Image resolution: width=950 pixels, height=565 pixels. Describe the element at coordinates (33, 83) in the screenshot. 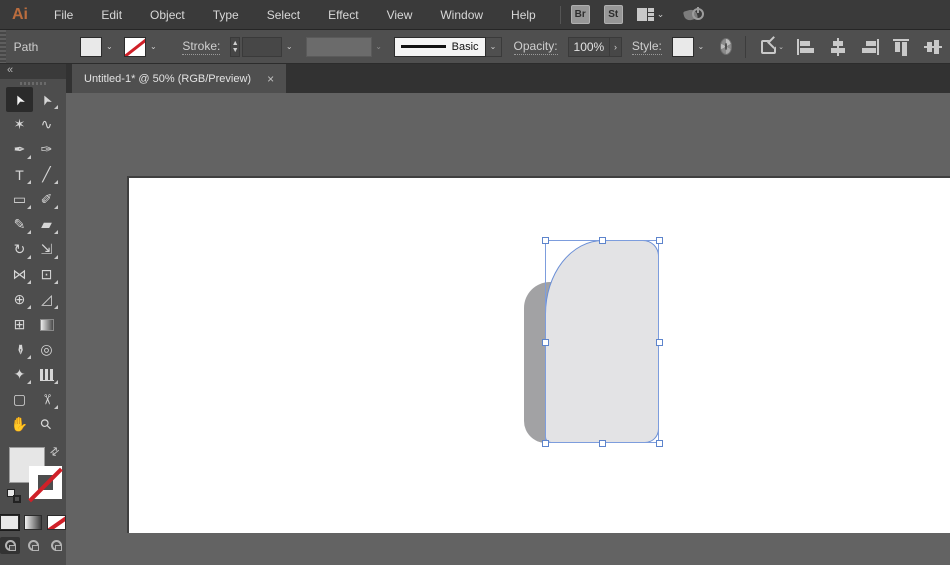

I see `panel-drag-handle` at that location.